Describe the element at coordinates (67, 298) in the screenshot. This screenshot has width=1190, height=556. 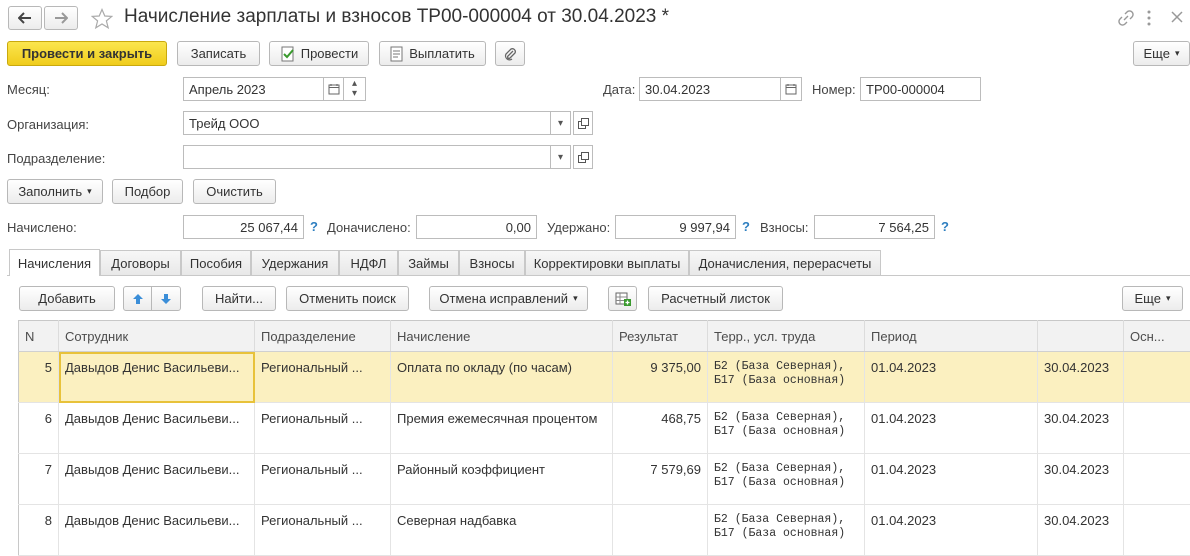
I see `add-button: Добавить` at that location.